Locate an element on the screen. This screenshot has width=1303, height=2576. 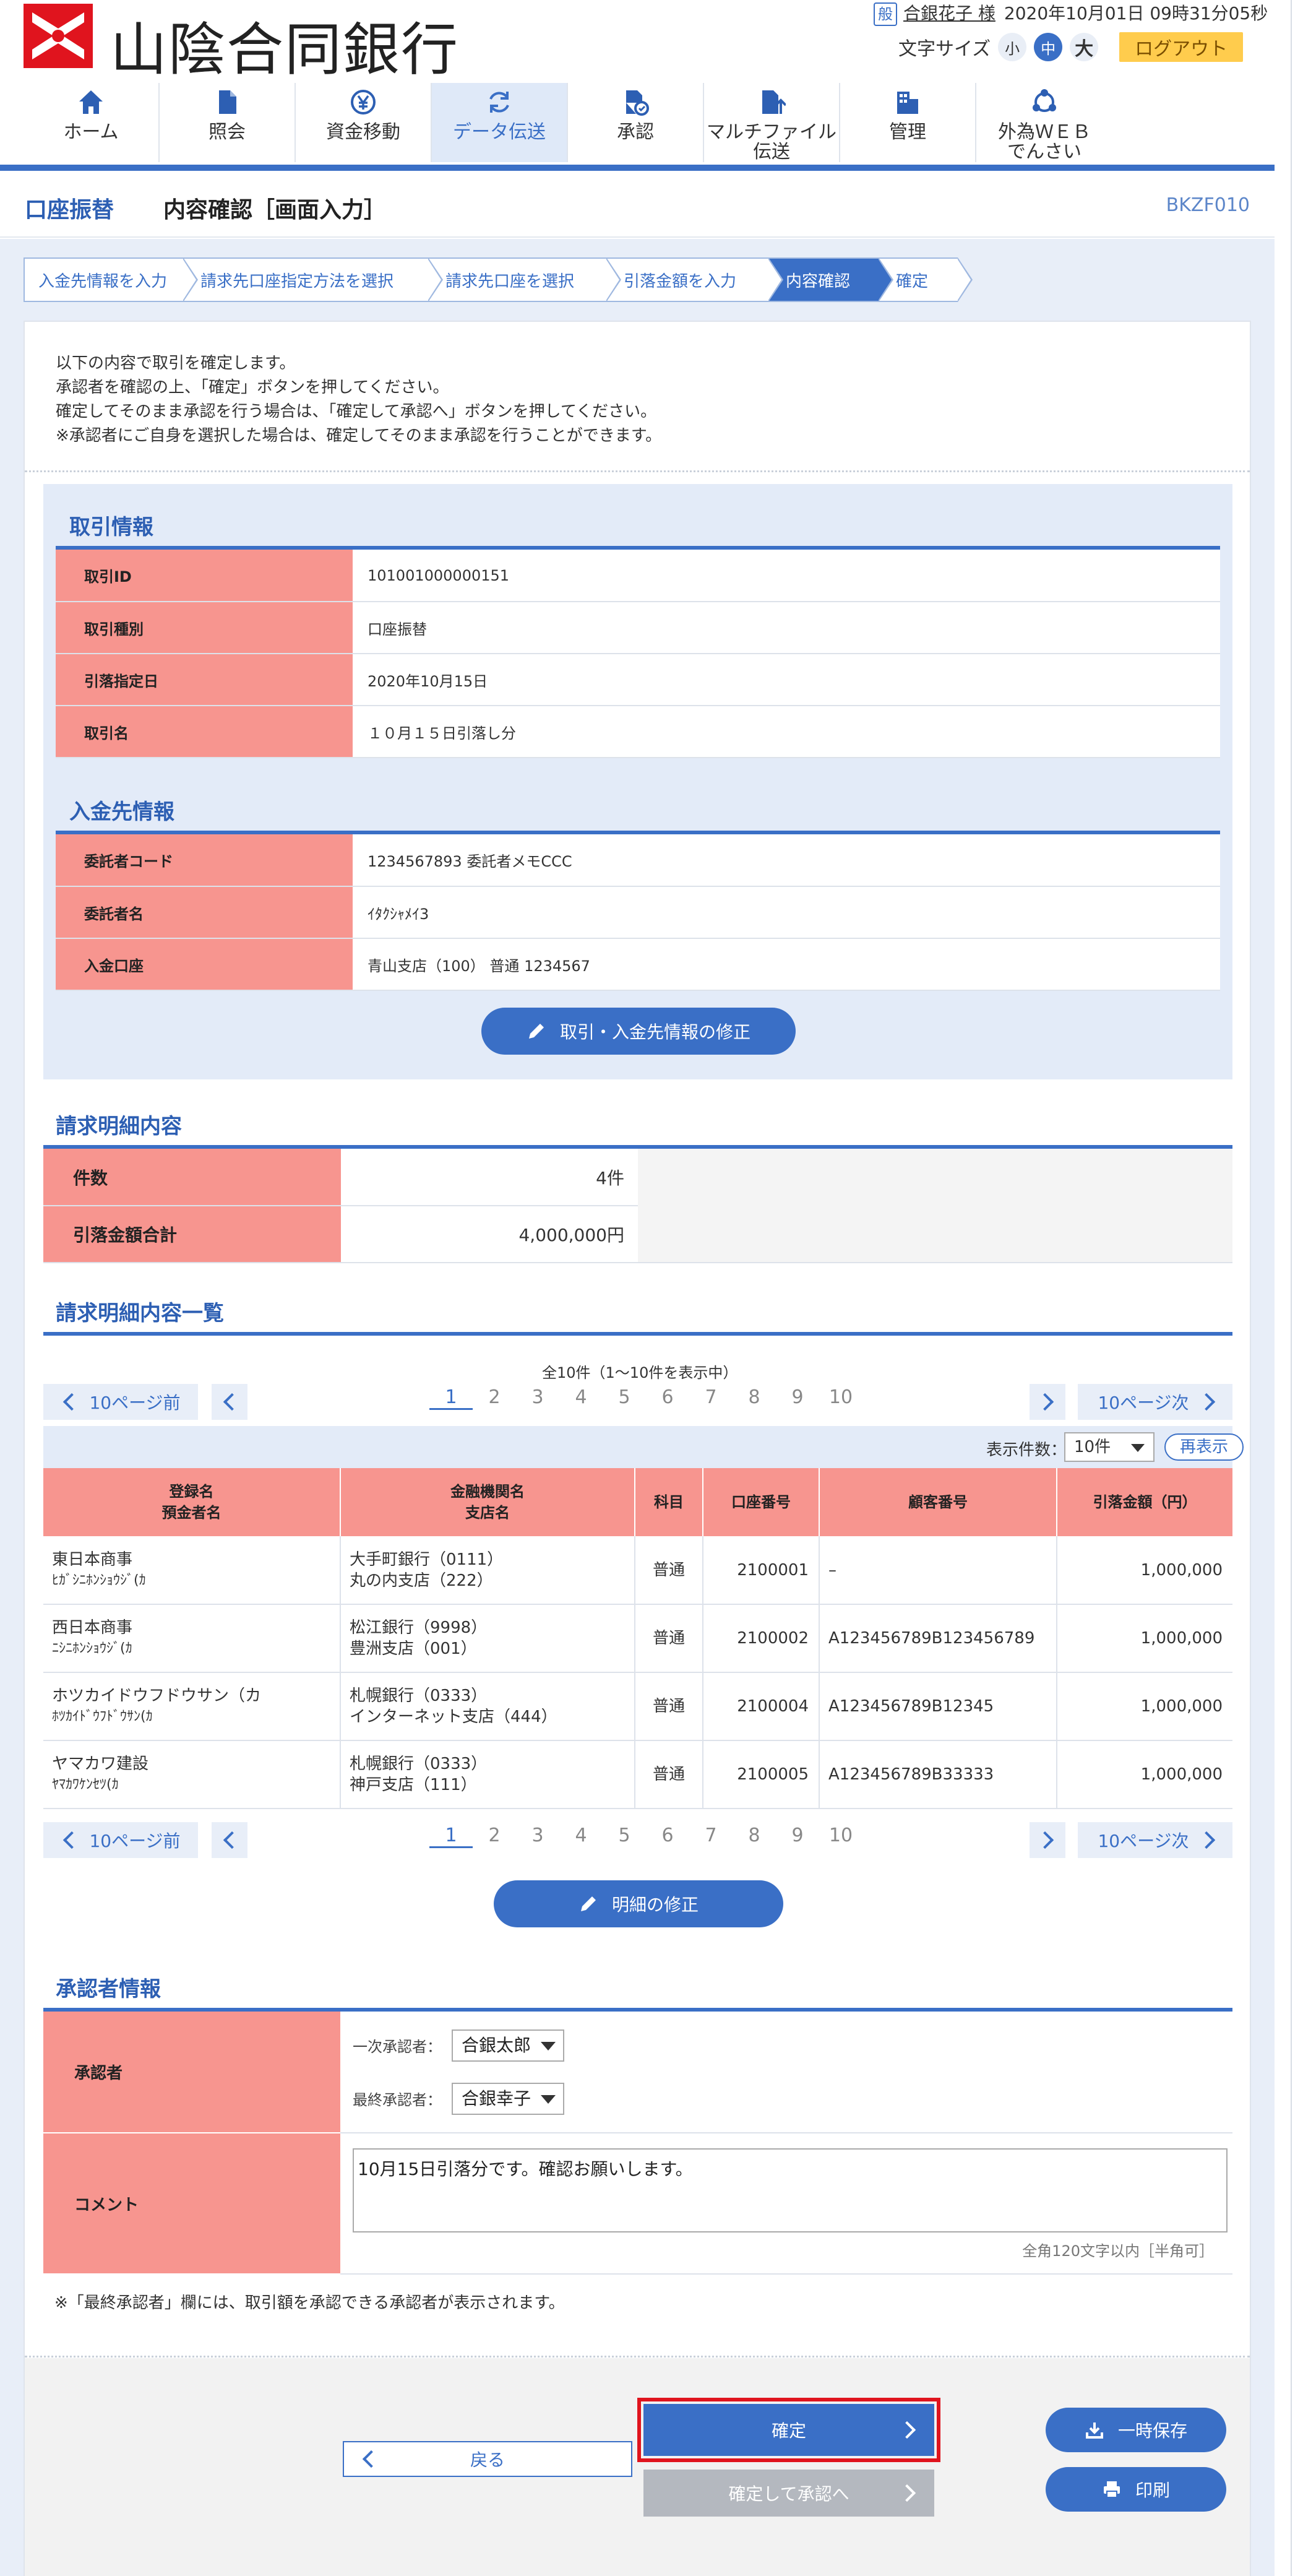
user-name-link: 合銀花子 様 is located at coordinates (949, 13).